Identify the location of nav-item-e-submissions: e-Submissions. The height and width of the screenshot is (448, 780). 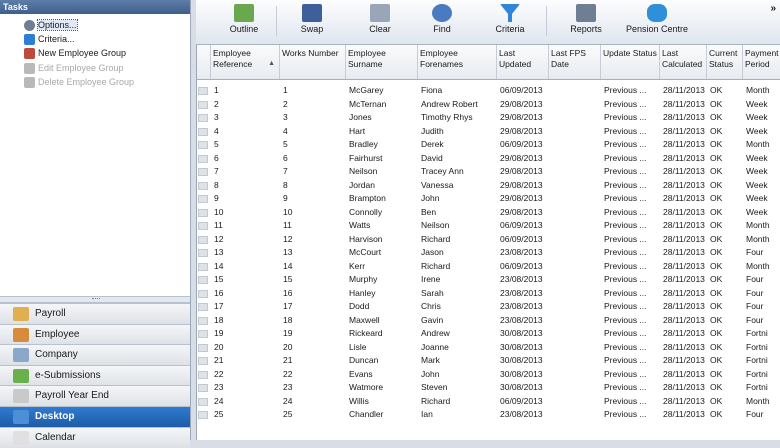
(95, 375).